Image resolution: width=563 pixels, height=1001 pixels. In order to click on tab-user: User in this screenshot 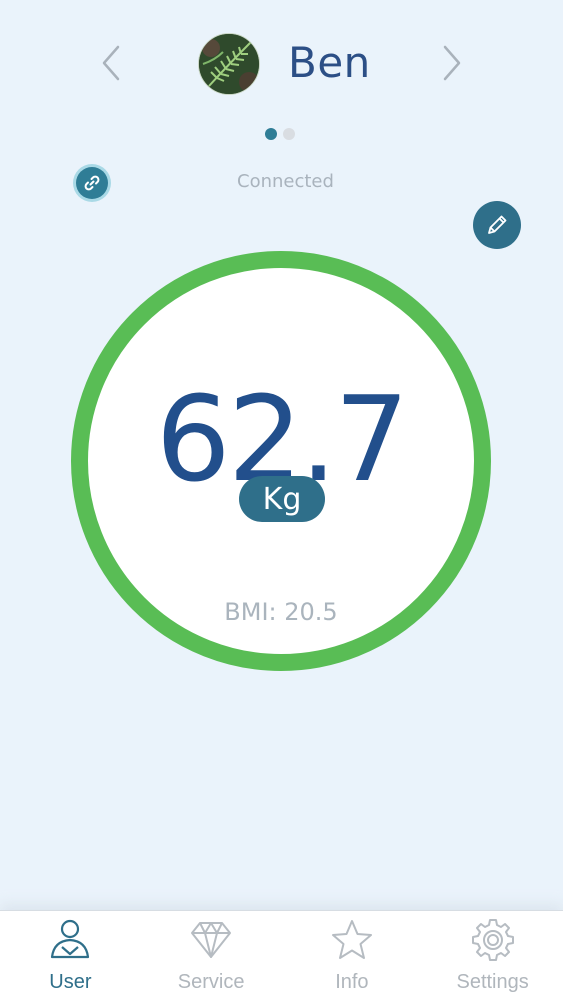, I will do `click(70, 956)`.